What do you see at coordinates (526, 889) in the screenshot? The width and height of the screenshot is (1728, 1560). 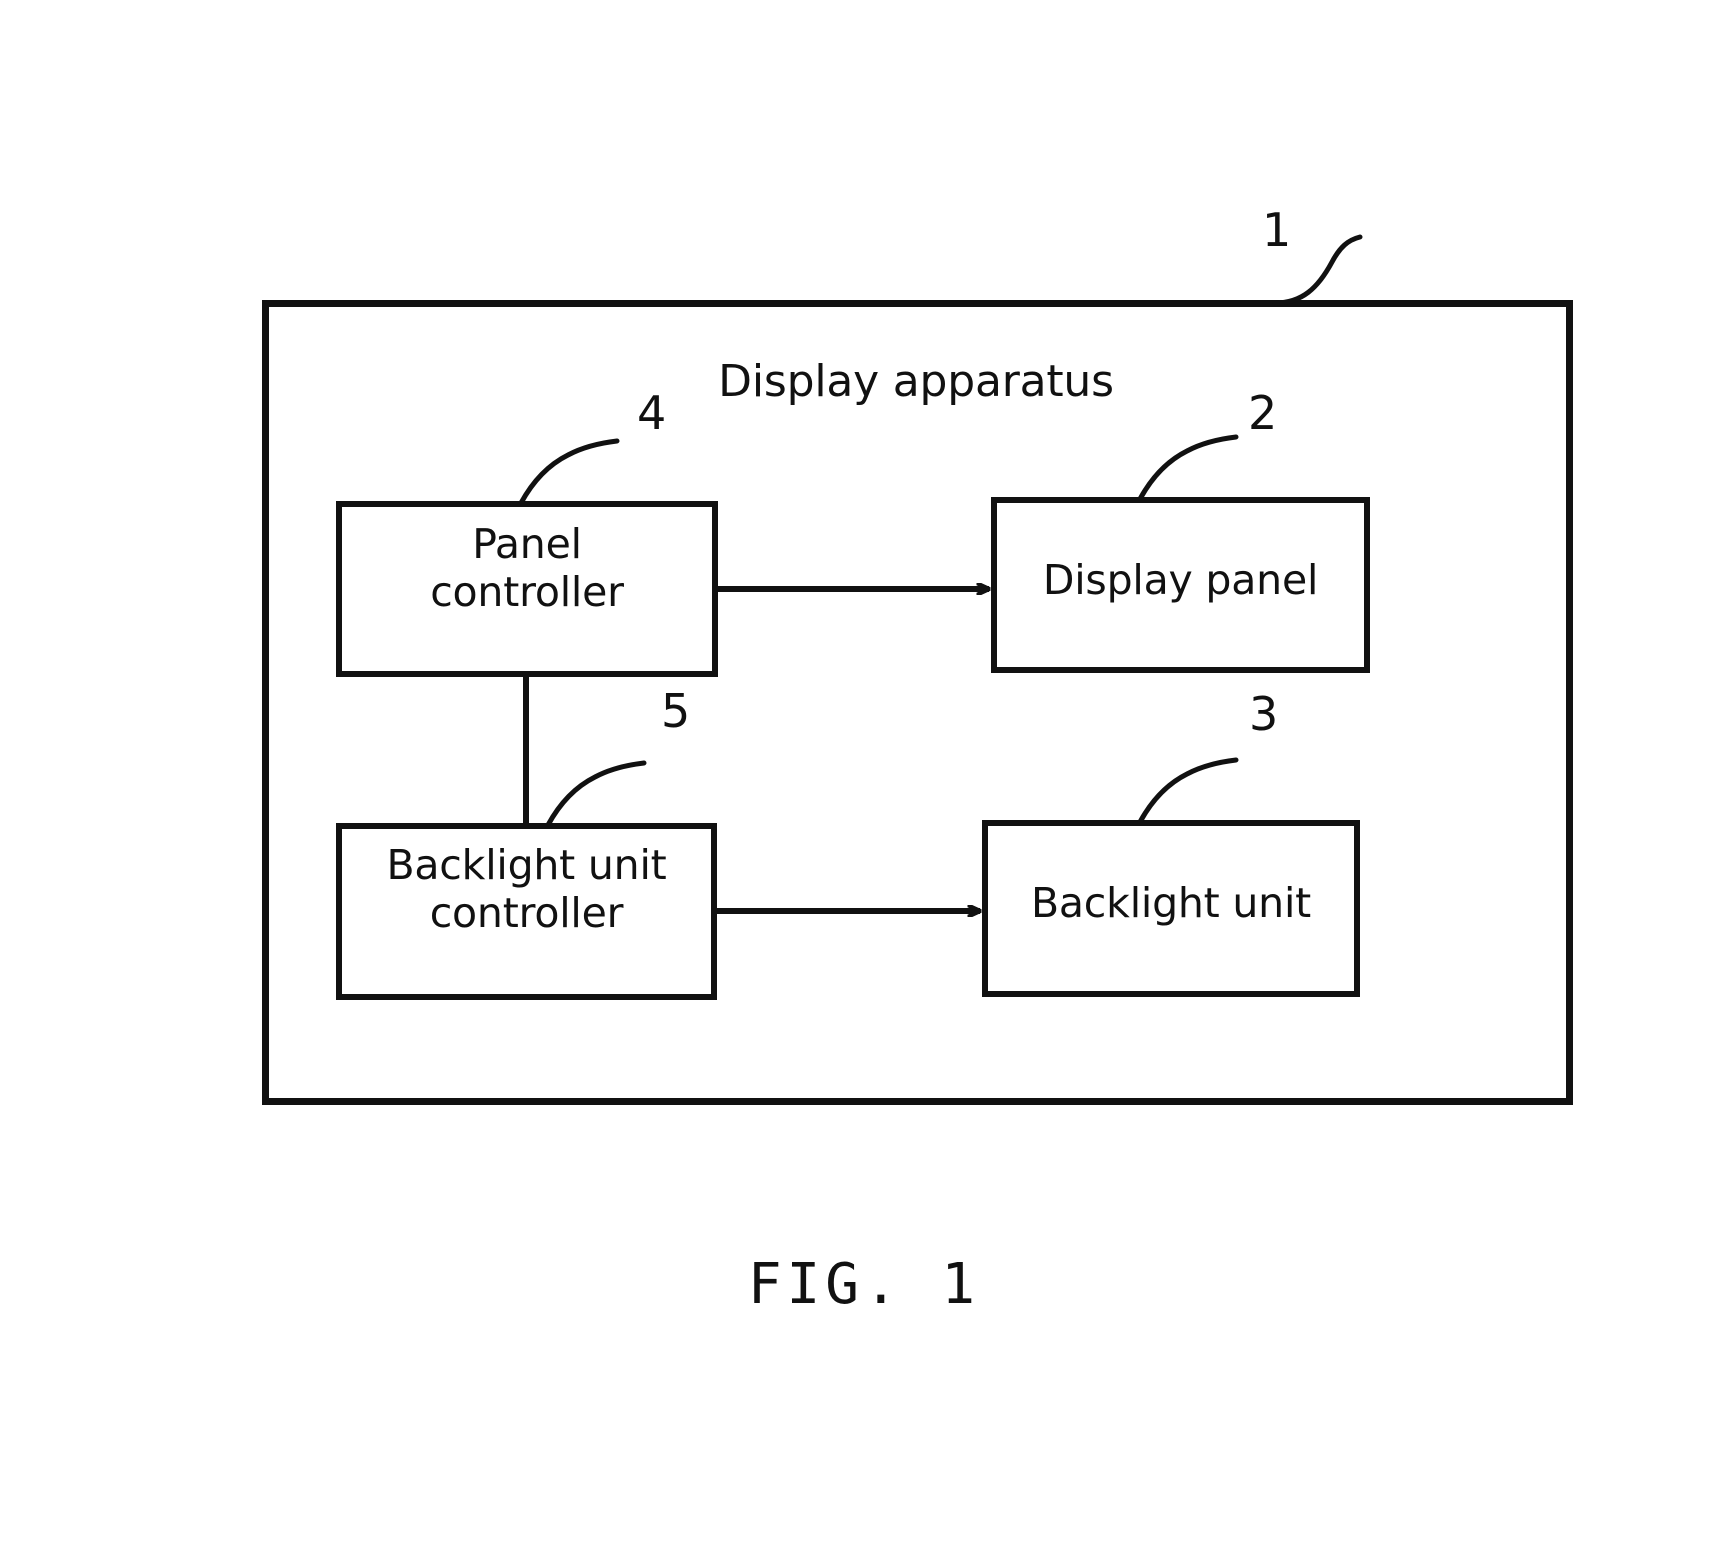 I see `bl-unit-controller-label: Backlight unit controller` at bounding box center [526, 889].